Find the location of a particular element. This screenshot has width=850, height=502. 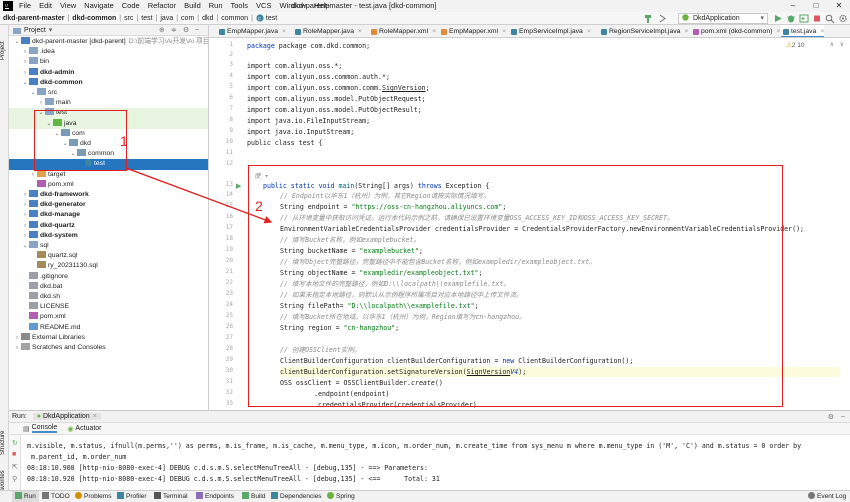

event-log-icon is located at coordinates (811, 495).